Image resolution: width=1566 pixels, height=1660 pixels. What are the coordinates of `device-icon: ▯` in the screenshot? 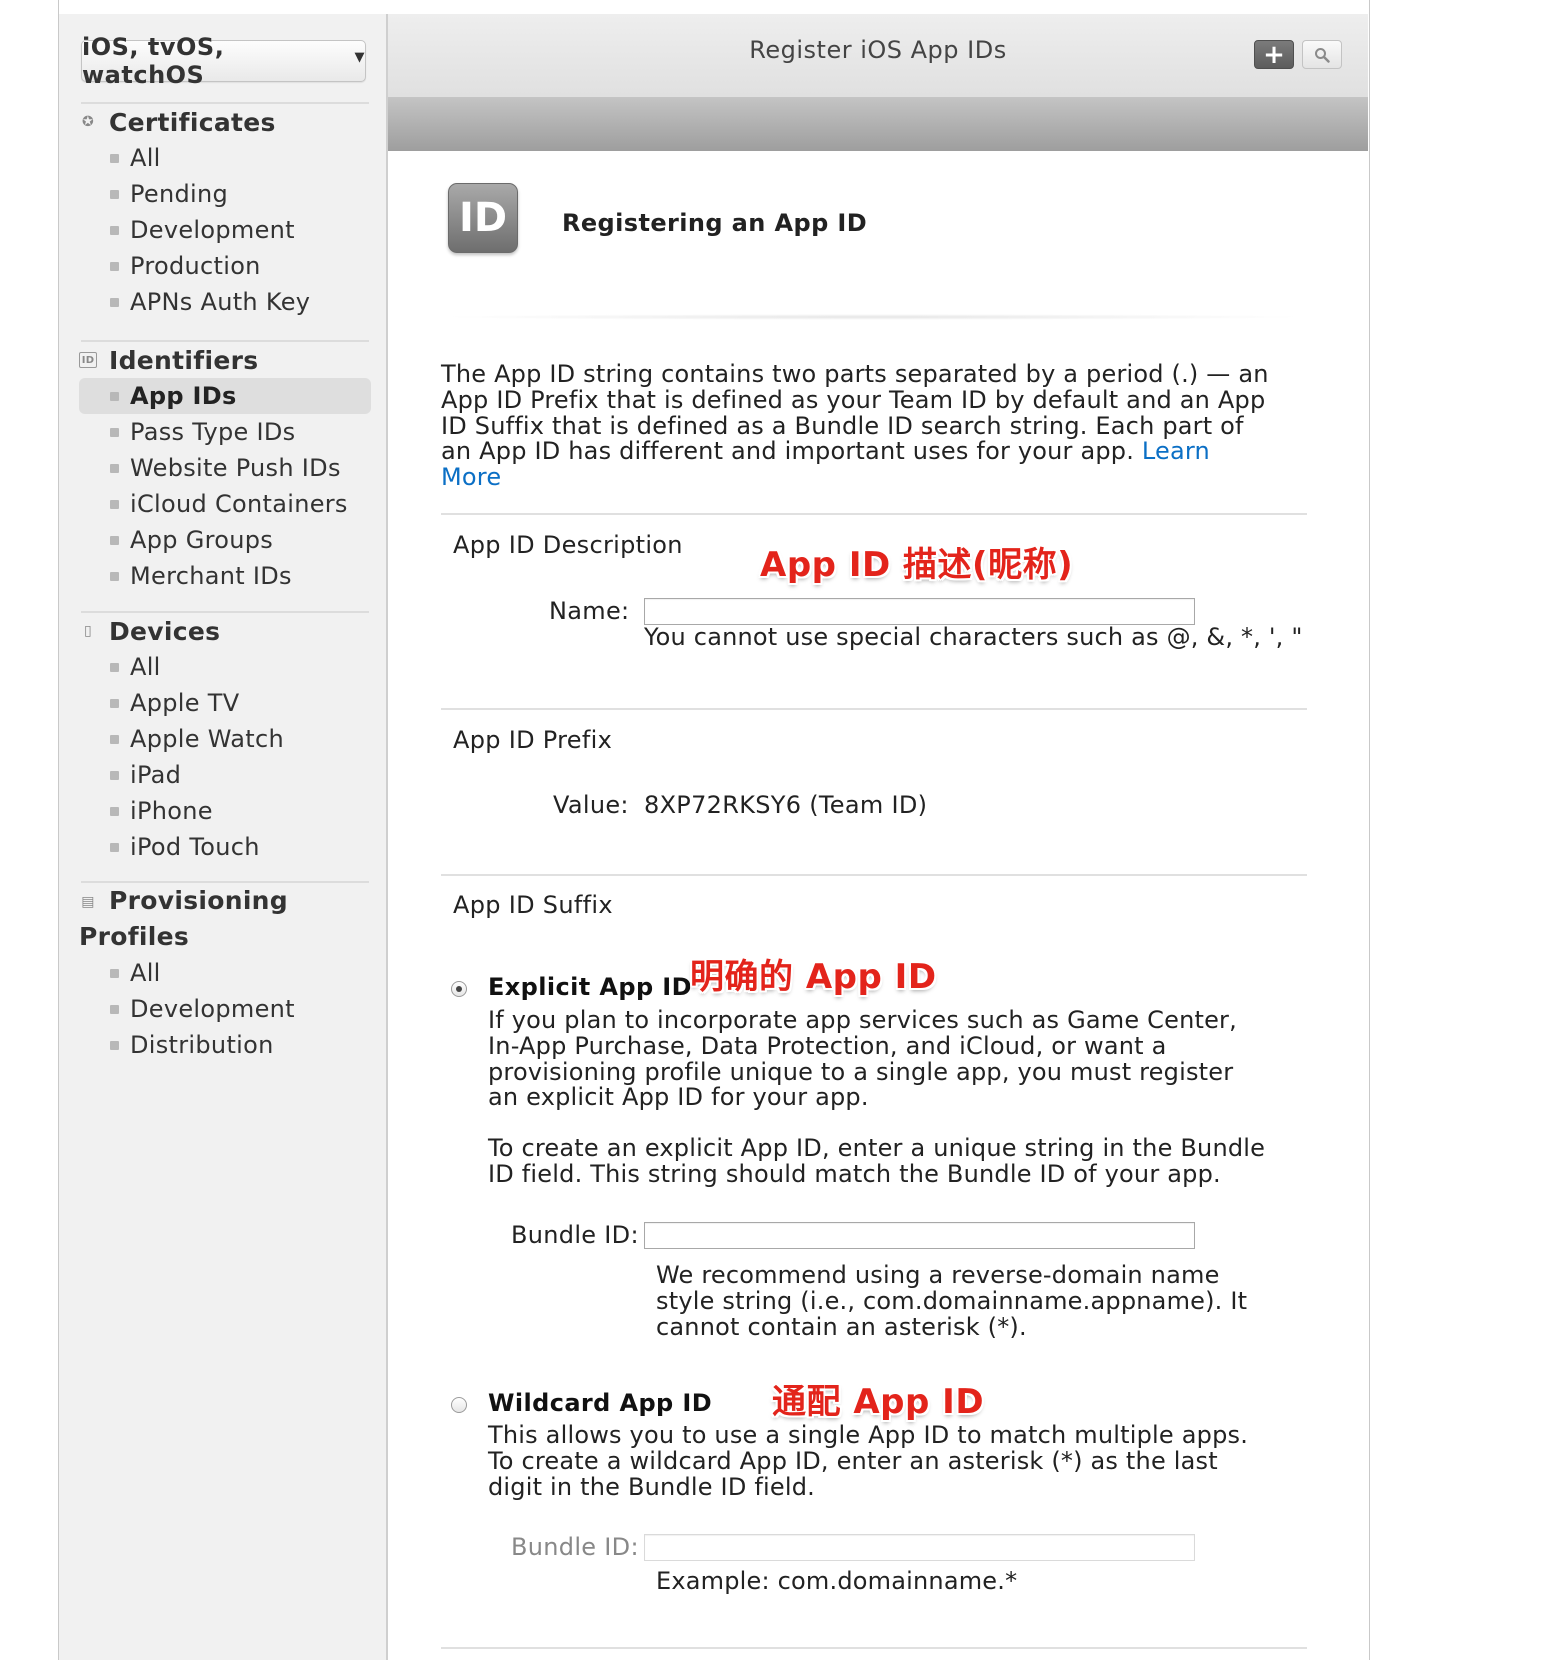 It's located at (87, 631).